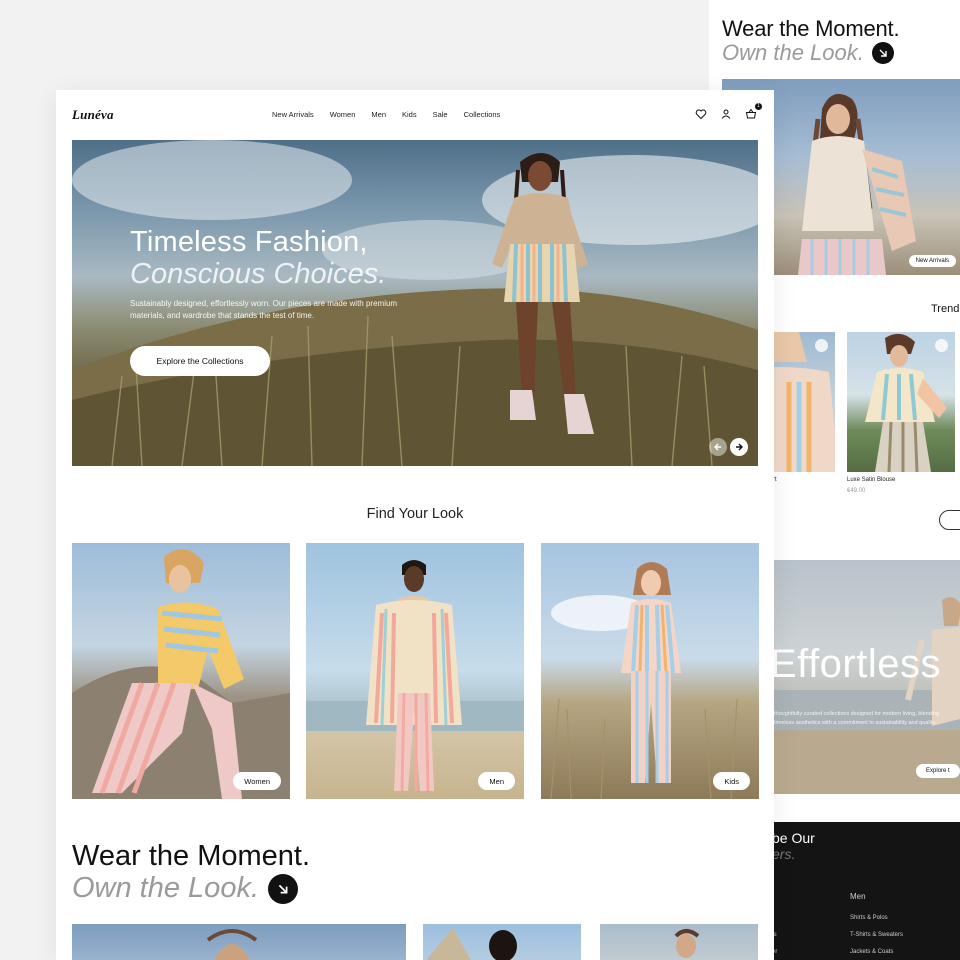 This screenshot has height=960, width=960. What do you see at coordinates (409, 114) in the screenshot?
I see `nav-link-kids: Kids` at bounding box center [409, 114].